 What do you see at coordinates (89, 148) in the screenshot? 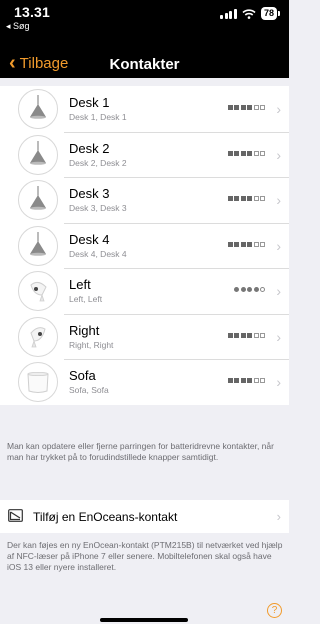
I see `item-title: Desk 2` at bounding box center [89, 148].